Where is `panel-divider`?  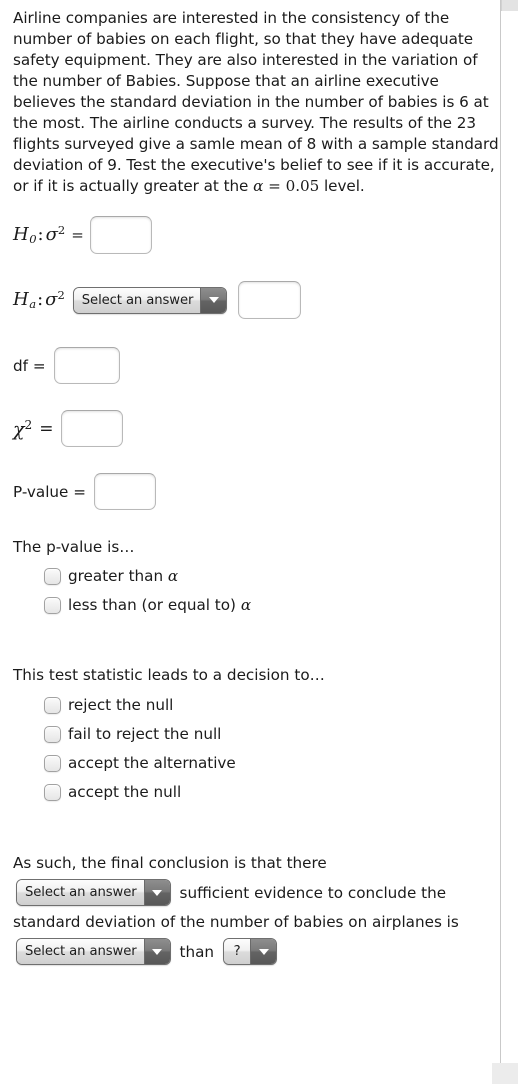
panel-divider is located at coordinates (500, 531).